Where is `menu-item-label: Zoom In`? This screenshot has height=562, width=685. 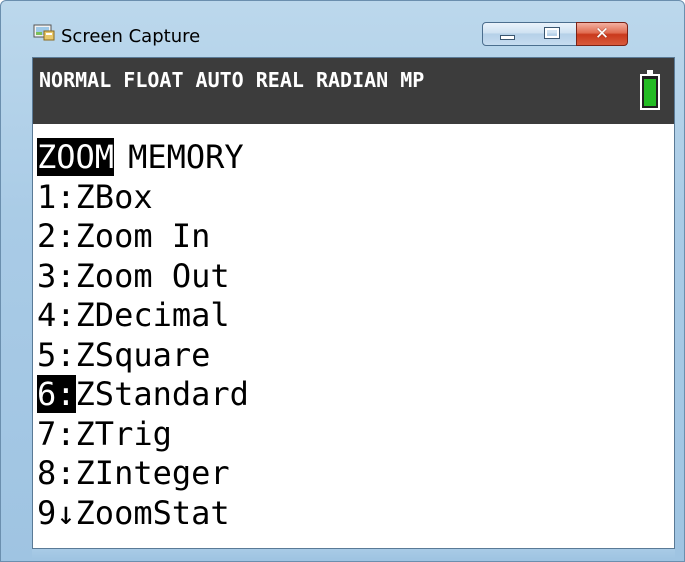 menu-item-label: Zoom In is located at coordinates (143, 236).